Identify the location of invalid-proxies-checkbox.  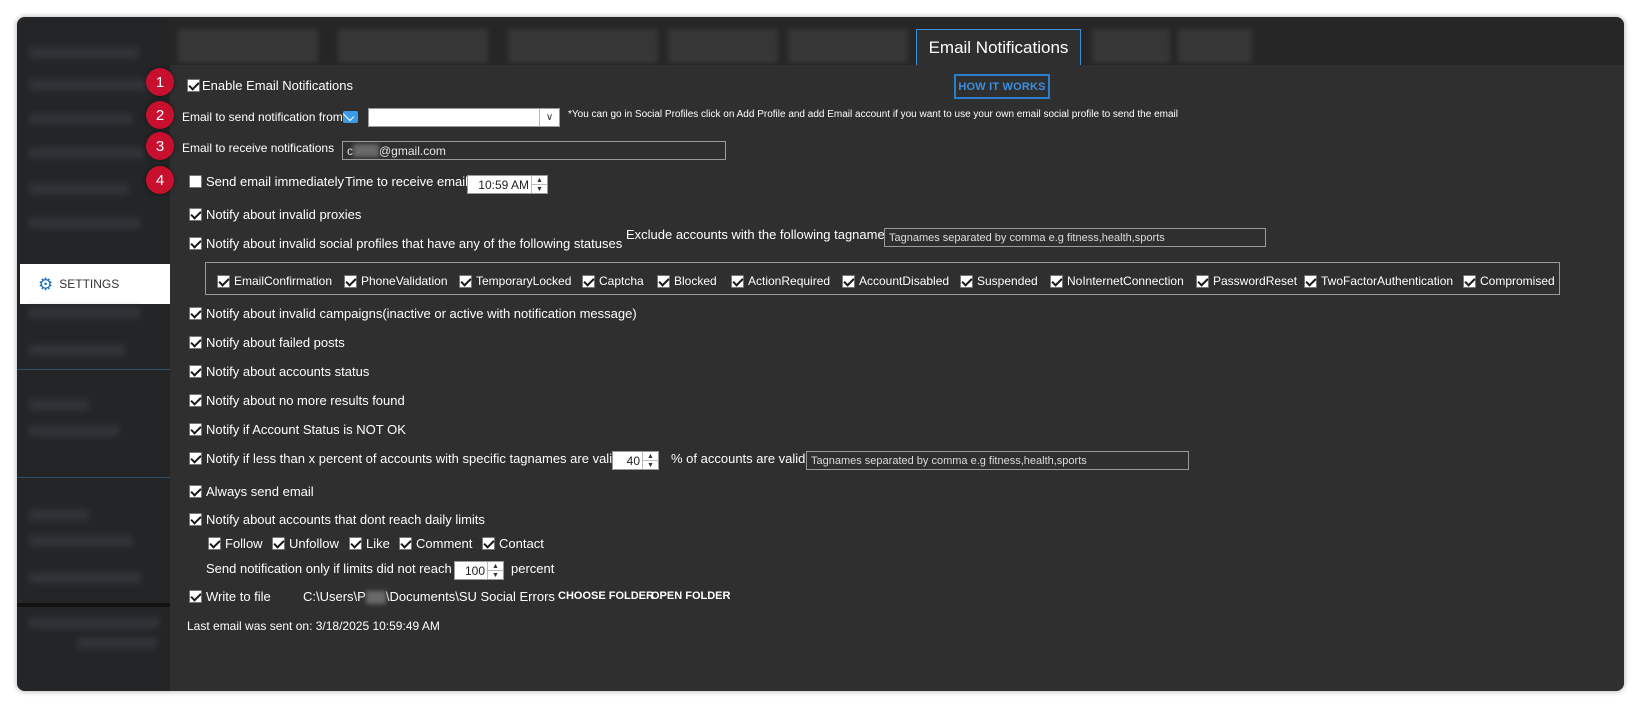
(195, 214).